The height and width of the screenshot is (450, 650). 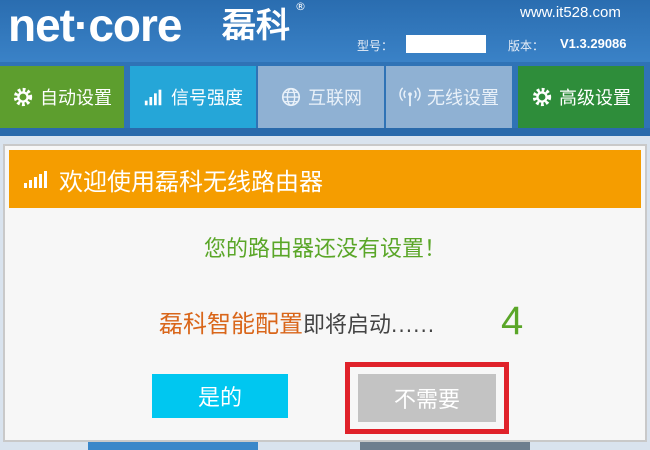 What do you see at coordinates (325, 132) in the screenshot?
I see `nav-divider` at bounding box center [325, 132].